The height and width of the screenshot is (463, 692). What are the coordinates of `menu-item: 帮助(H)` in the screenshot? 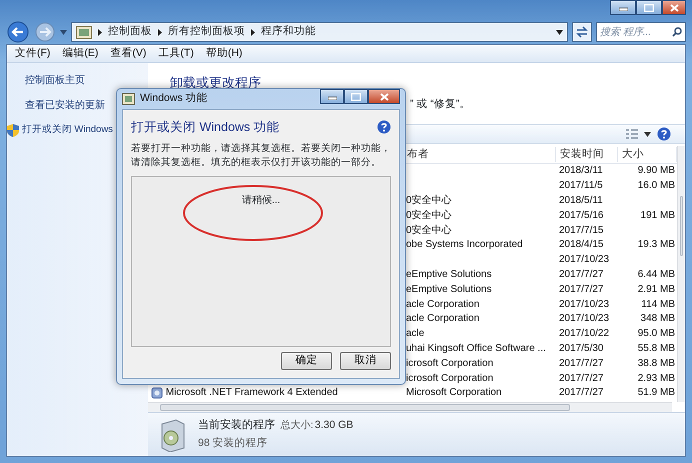 It's located at (224, 54).